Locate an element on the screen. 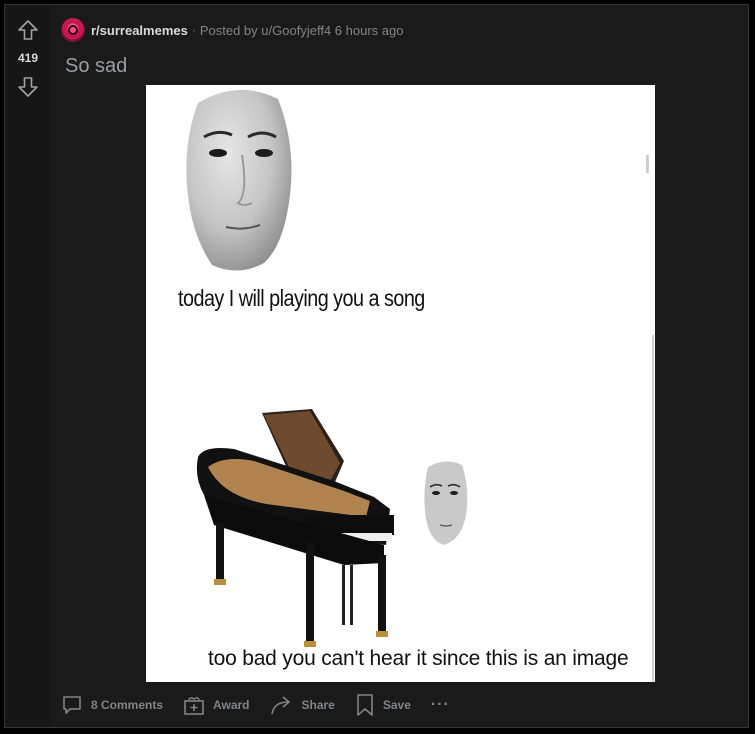 The height and width of the screenshot is (734, 755). author-link: u/Goofyjeff4 is located at coordinates (296, 30).